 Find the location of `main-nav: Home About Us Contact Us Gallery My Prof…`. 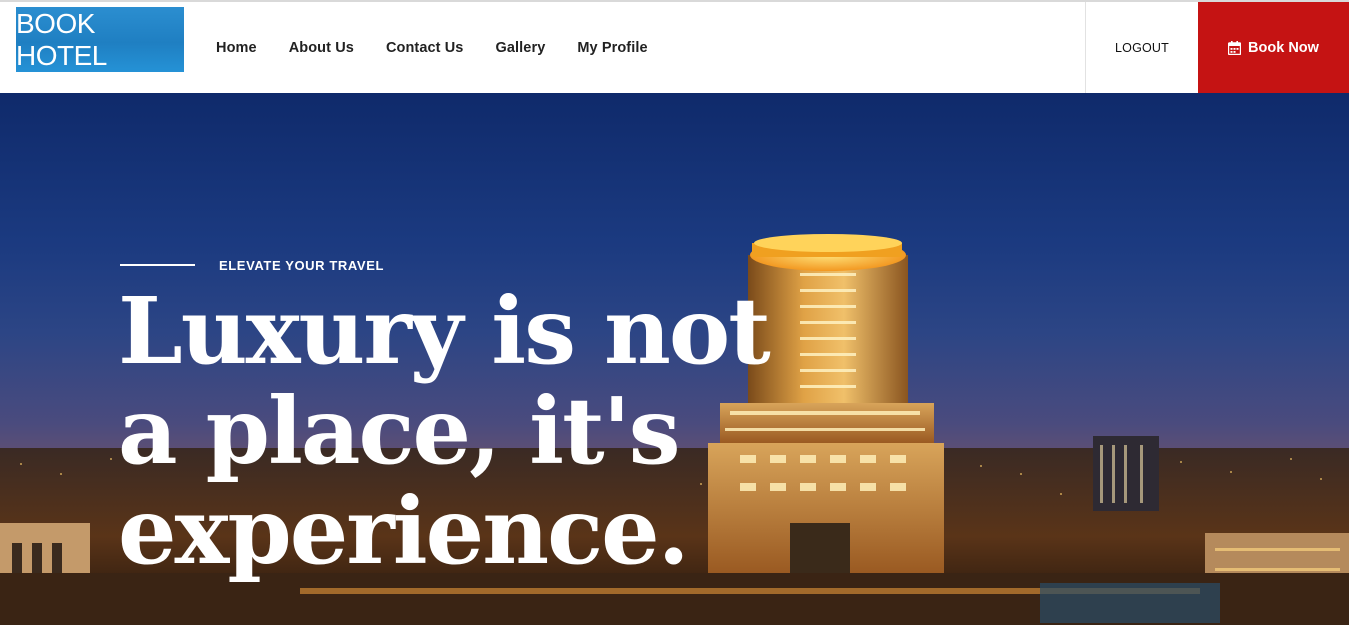

main-nav: Home About Us Contact Us Gallery My Prof… is located at coordinates (448, 47).